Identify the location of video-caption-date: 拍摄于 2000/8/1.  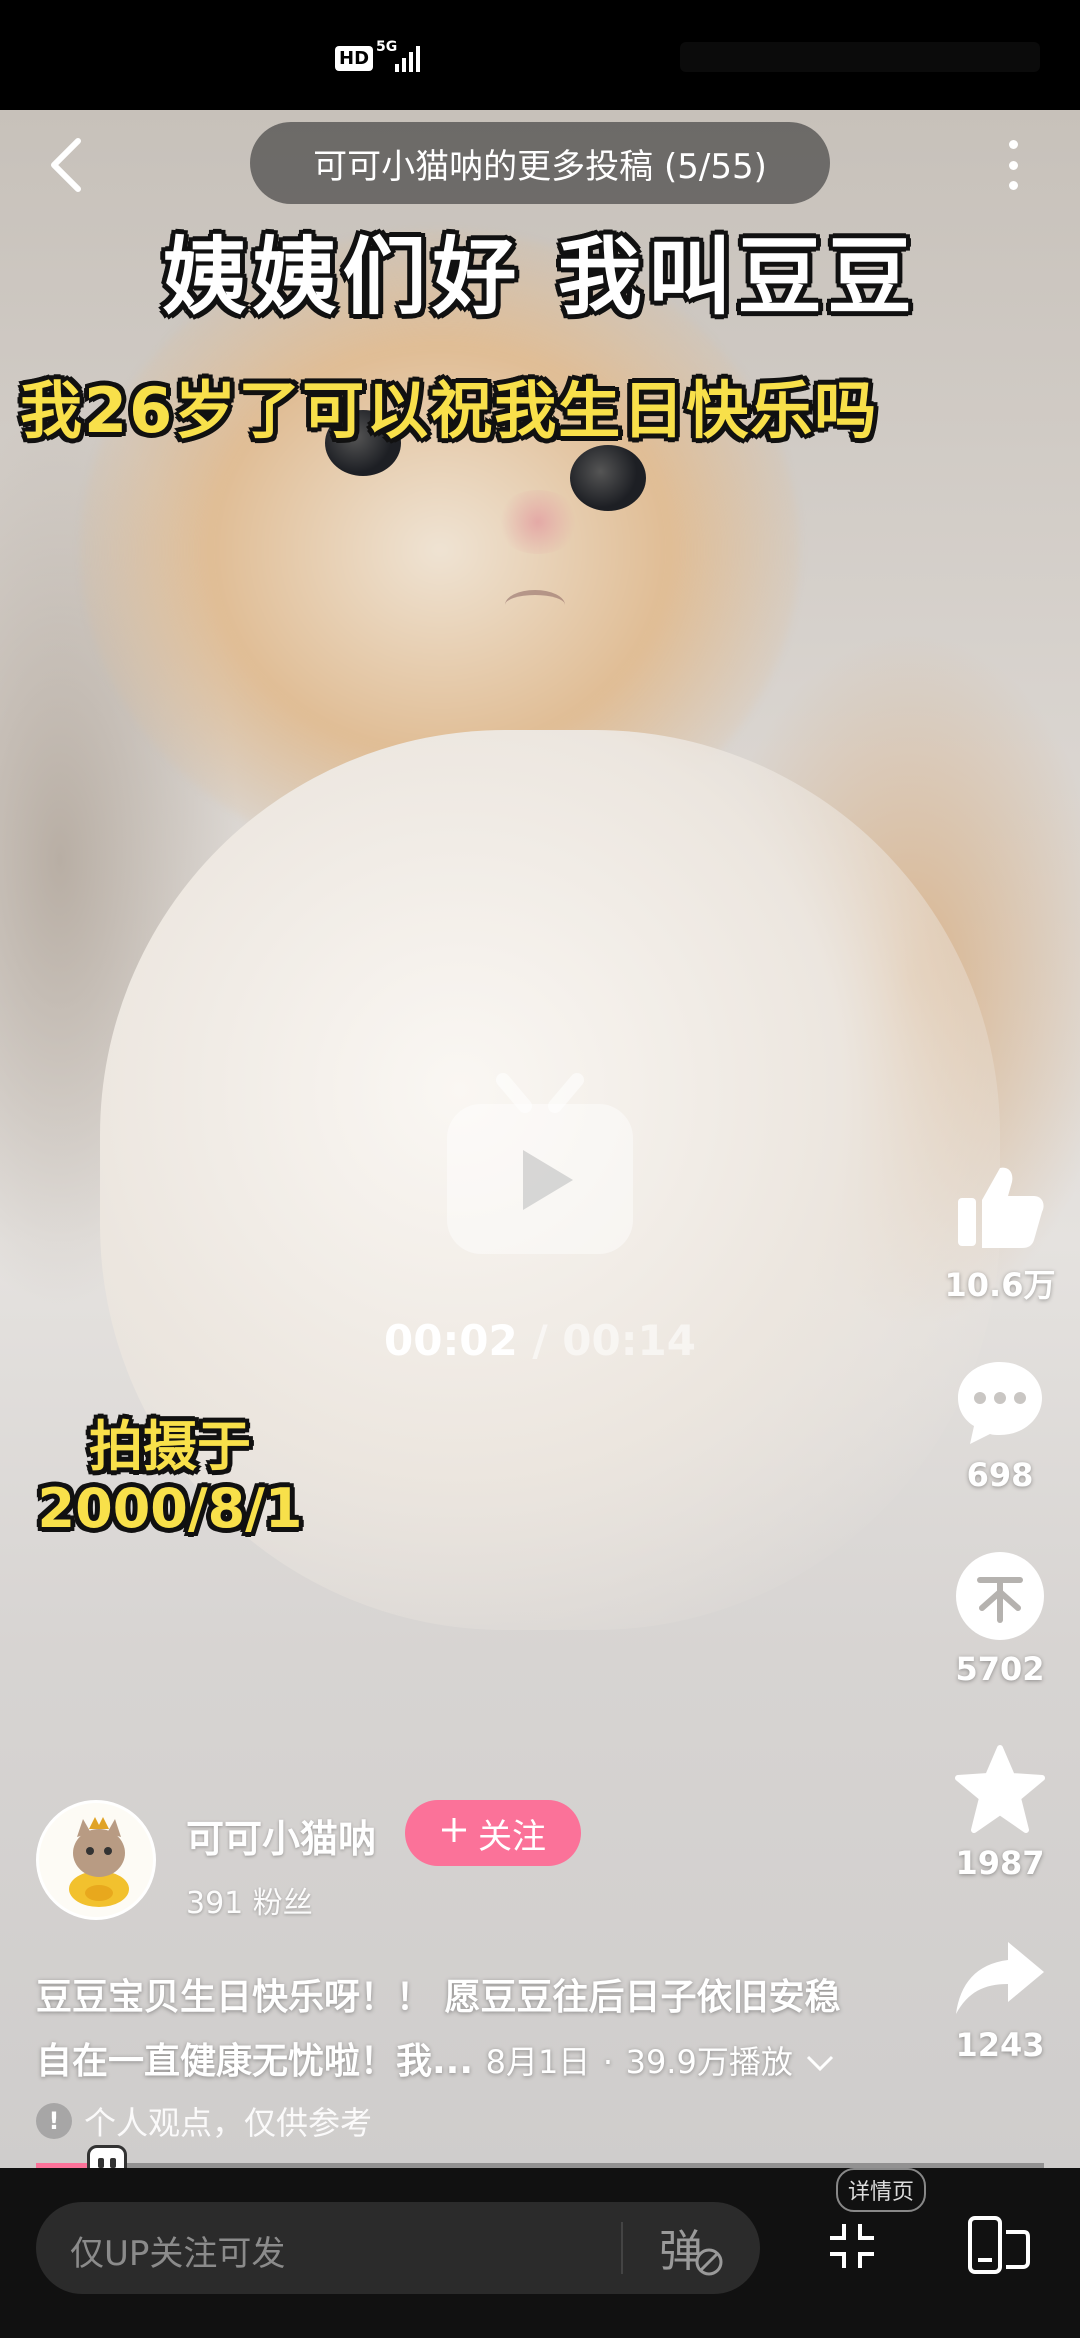
(170, 1477).